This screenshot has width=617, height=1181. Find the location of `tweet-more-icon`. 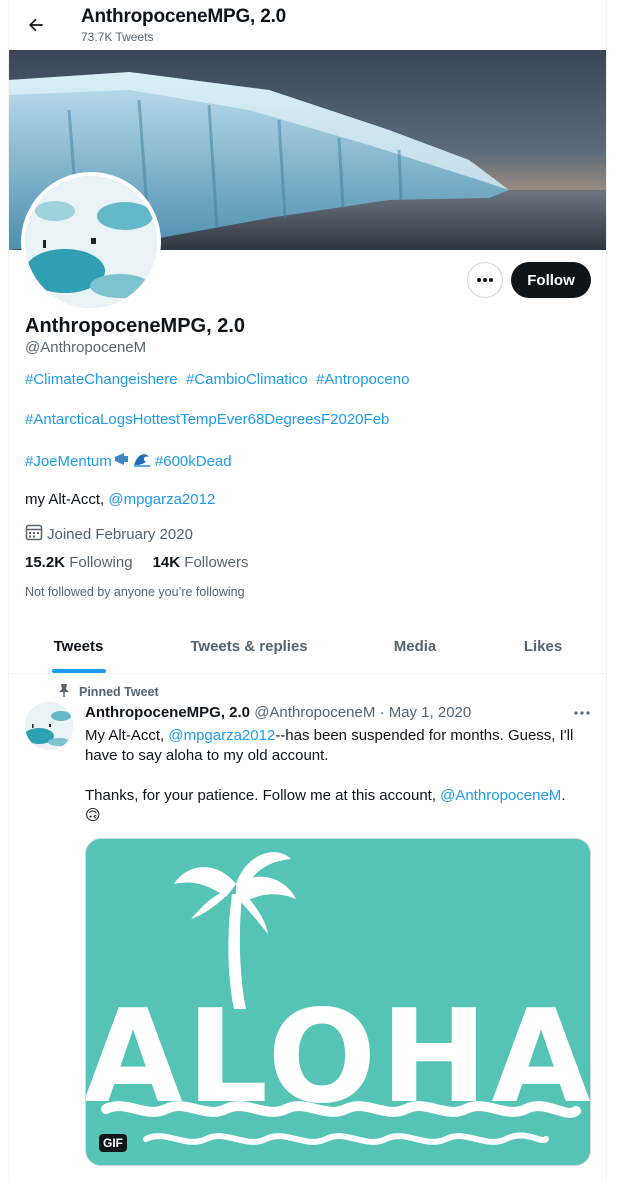

tweet-more-icon is located at coordinates (582, 713).